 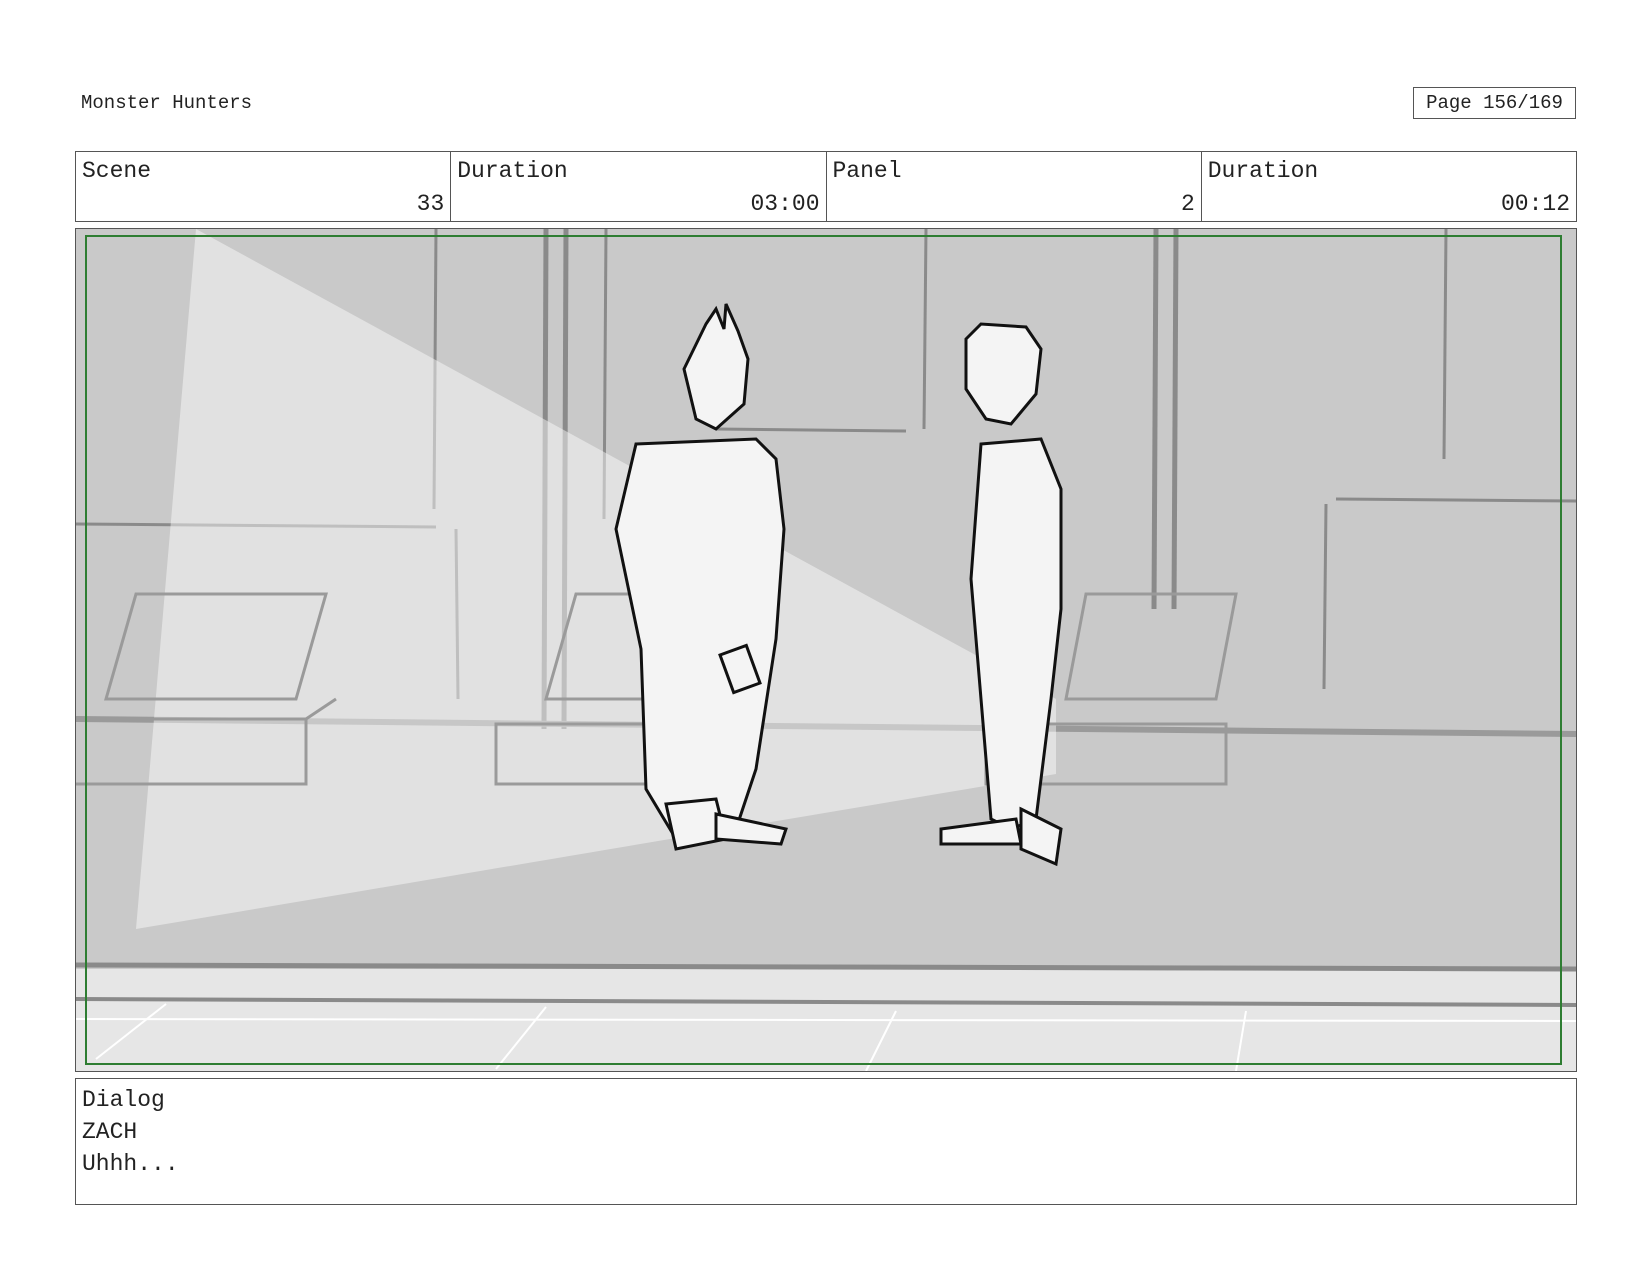 I want to click on scene-label: Scene, so click(x=117, y=171).